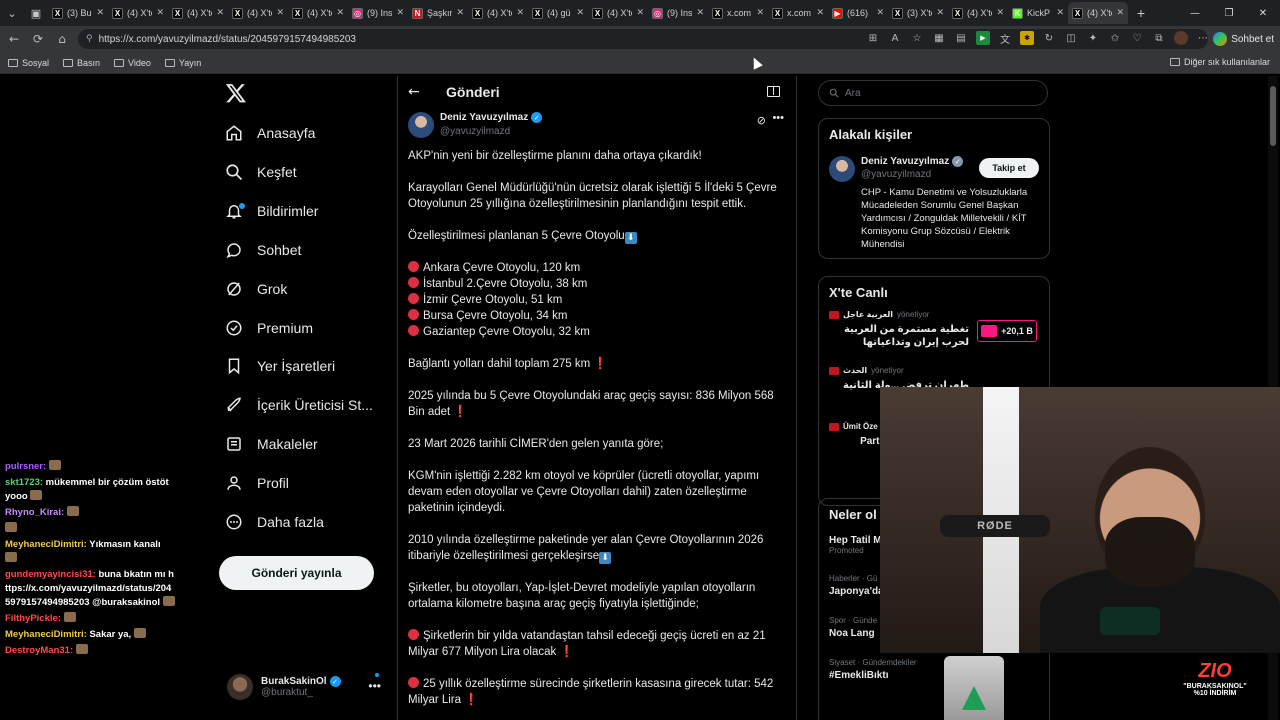 The height and width of the screenshot is (720, 1280). Describe the element at coordinates (438, 13) in the screenshot. I see `browser-tab: N Şaşkın ✕` at that location.